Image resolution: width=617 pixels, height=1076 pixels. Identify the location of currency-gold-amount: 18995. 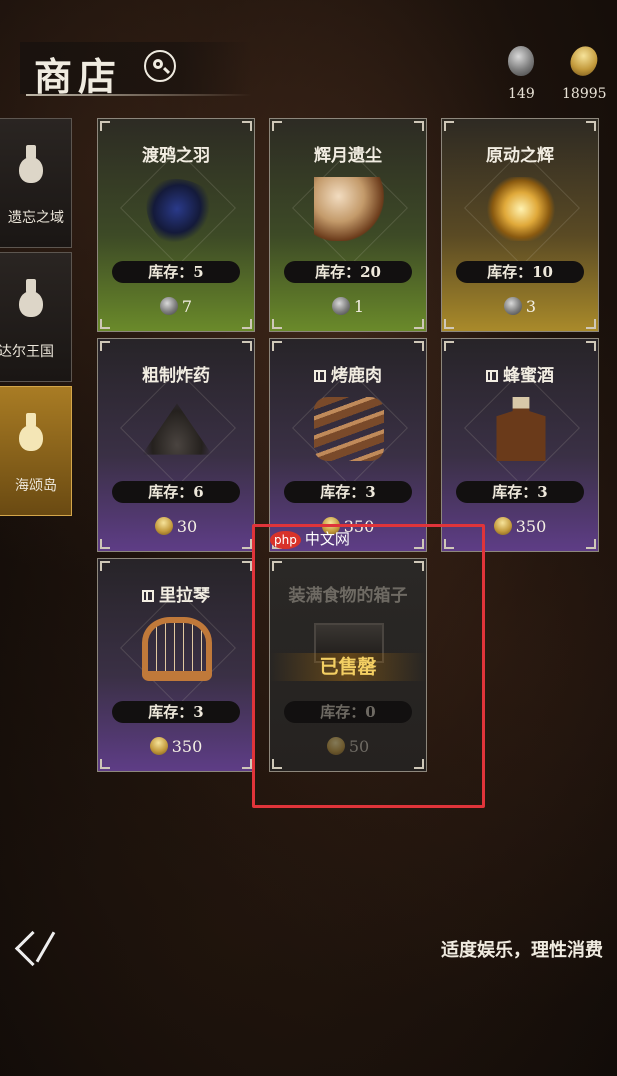
(584, 94).